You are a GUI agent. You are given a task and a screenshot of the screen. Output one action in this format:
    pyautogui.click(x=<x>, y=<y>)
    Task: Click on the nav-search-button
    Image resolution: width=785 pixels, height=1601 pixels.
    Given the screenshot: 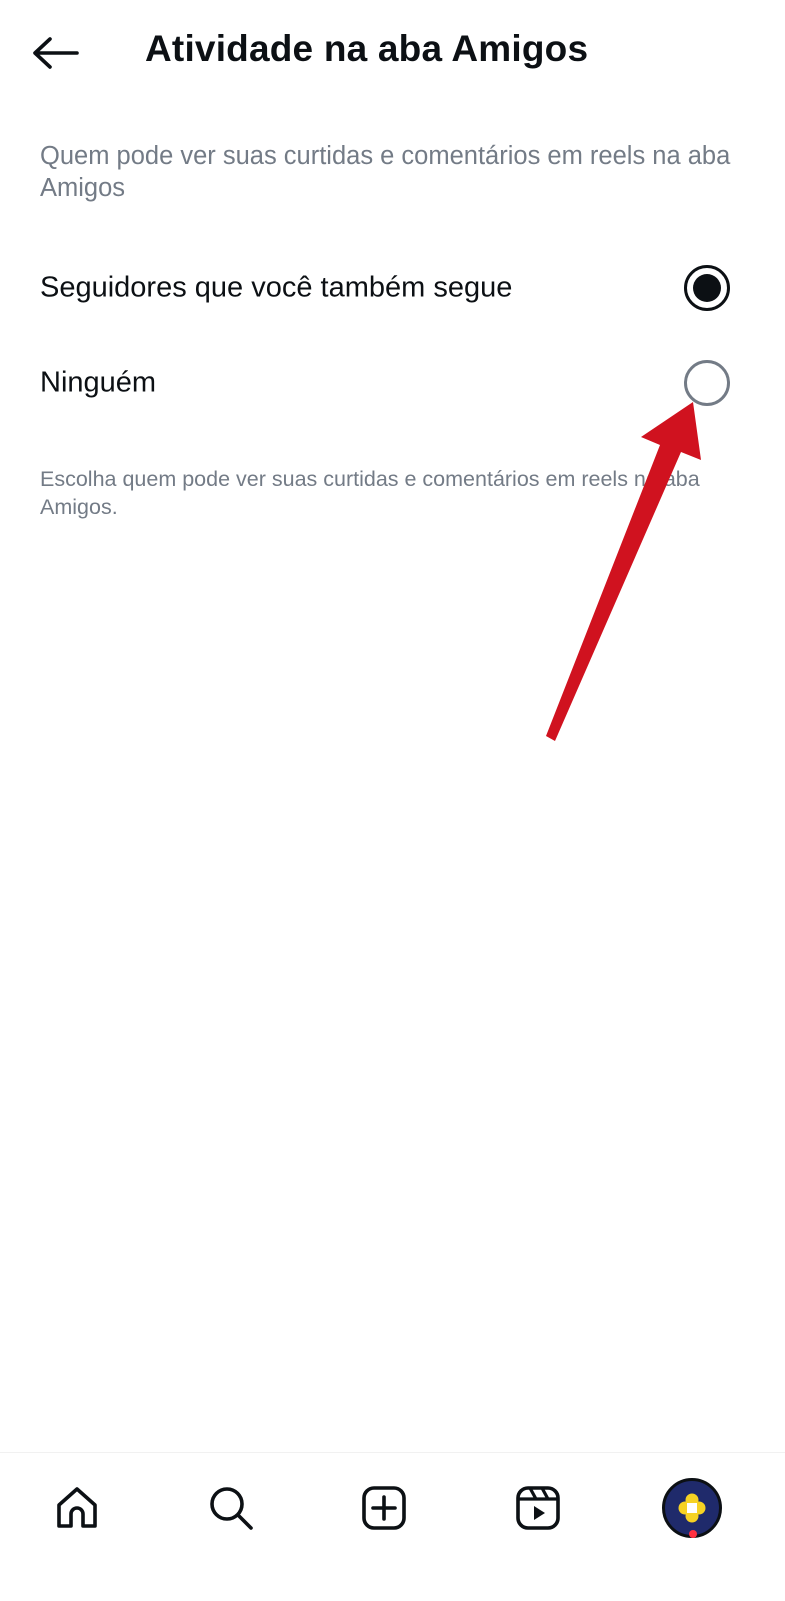 What is the action you would take?
    pyautogui.click(x=231, y=1508)
    